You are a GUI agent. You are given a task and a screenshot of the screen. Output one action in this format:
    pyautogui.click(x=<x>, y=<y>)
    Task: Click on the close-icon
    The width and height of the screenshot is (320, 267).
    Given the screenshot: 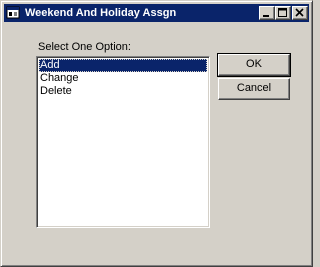 What is the action you would take?
    pyautogui.click(x=299, y=12)
    